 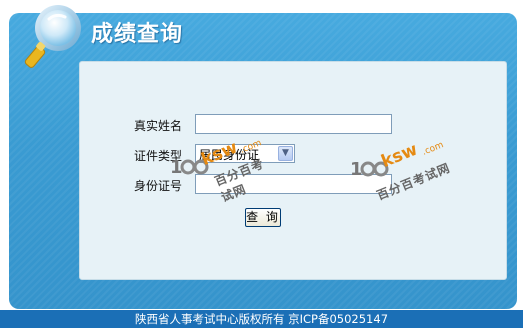 What do you see at coordinates (158, 186) in the screenshot?
I see `id-number-label: 身份证号` at bounding box center [158, 186].